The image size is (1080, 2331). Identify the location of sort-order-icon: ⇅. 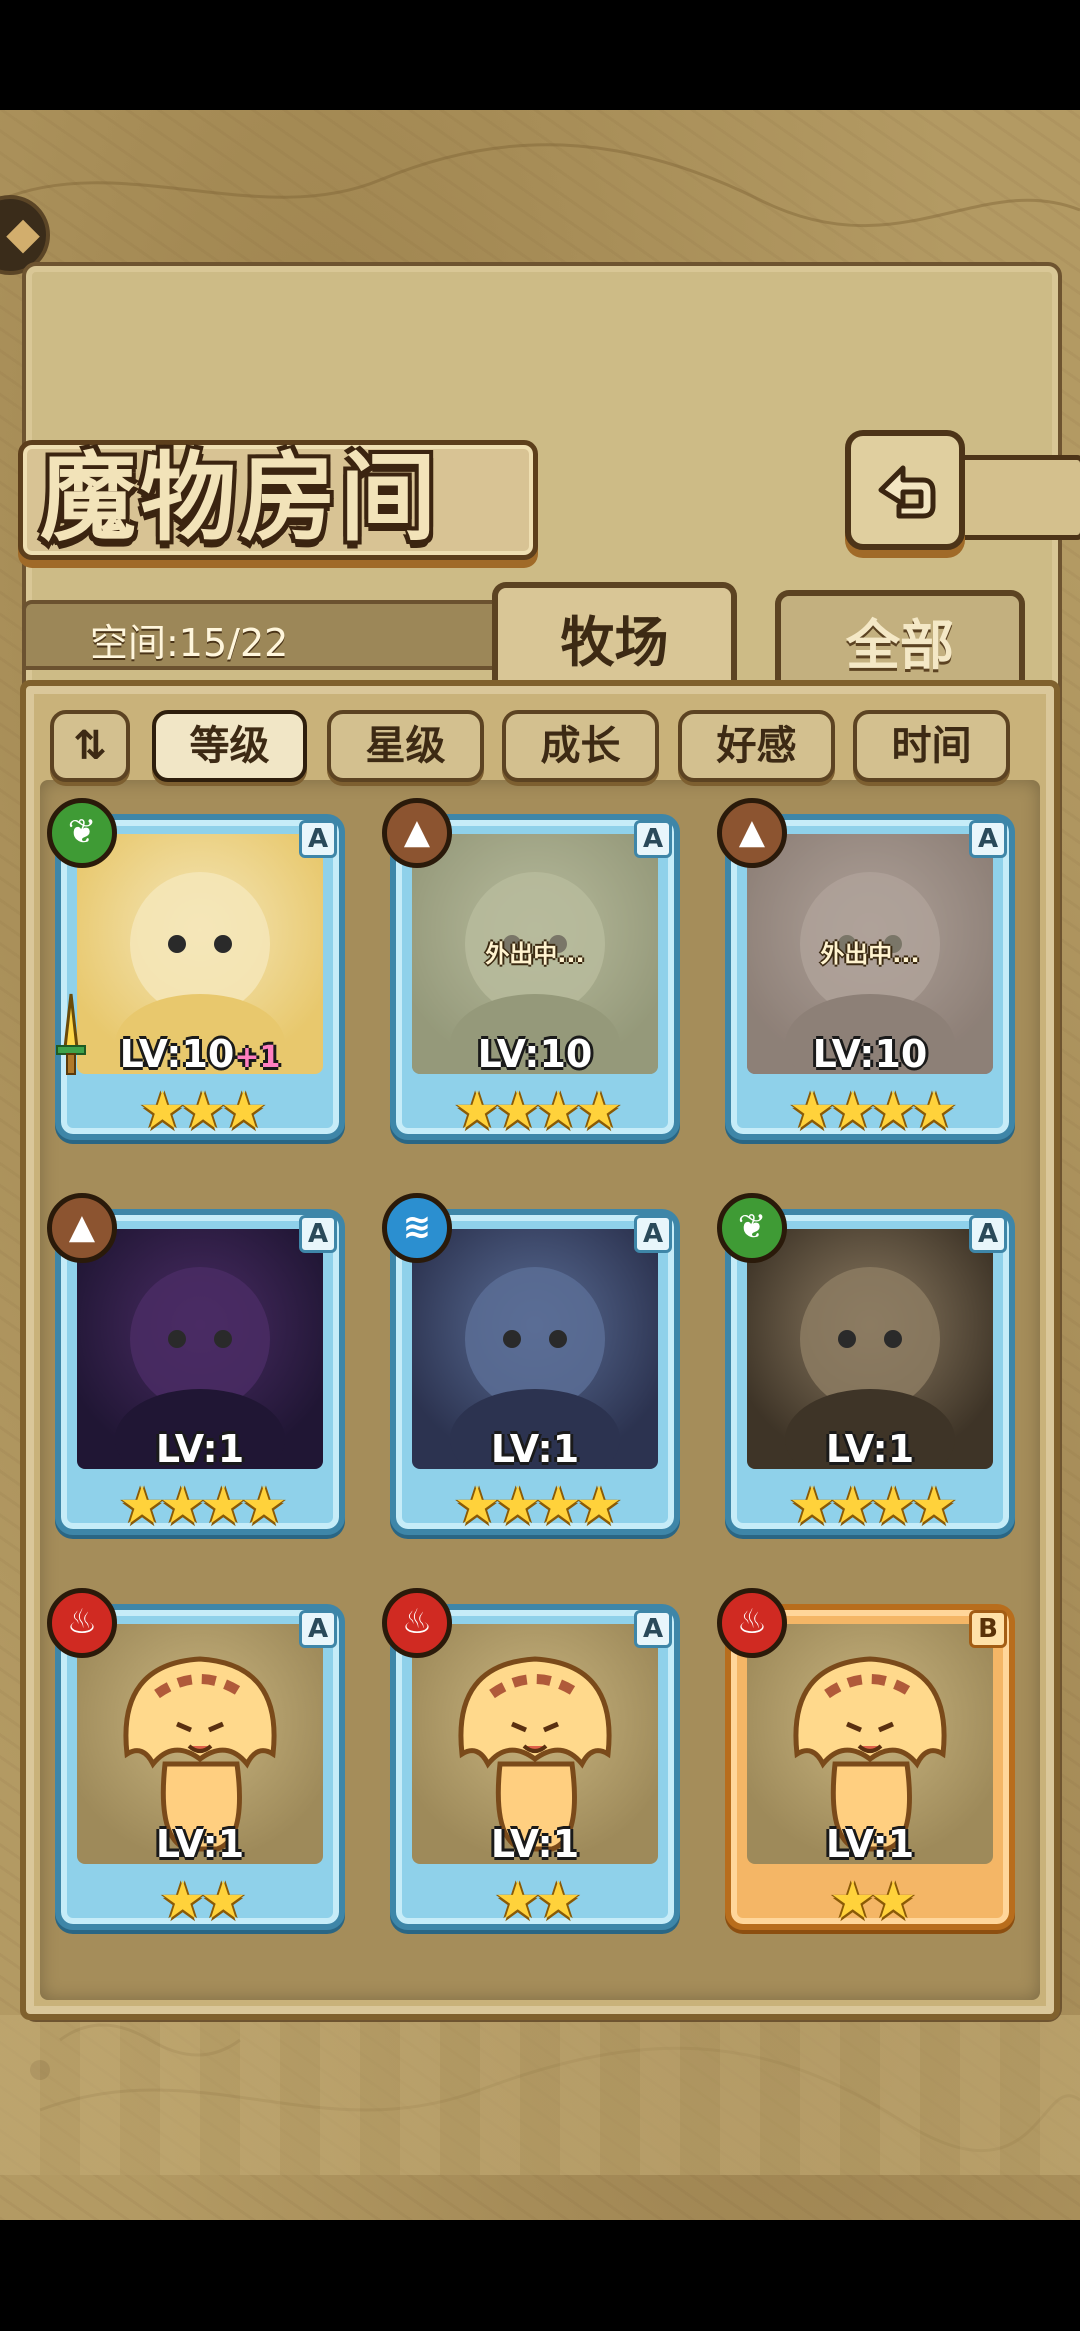
(90, 746).